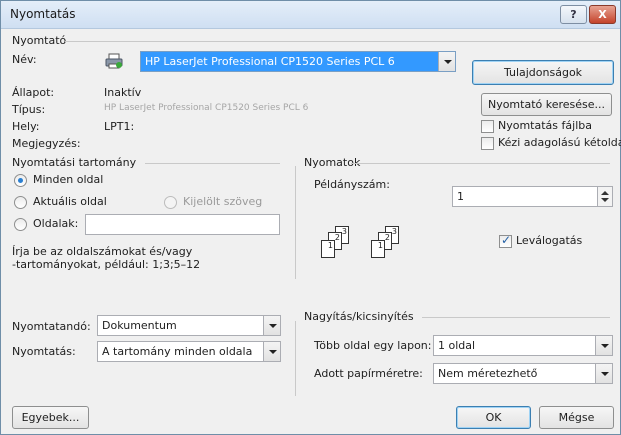  What do you see at coordinates (68, 179) in the screenshot?
I see `range-all-label: Minden oldal` at bounding box center [68, 179].